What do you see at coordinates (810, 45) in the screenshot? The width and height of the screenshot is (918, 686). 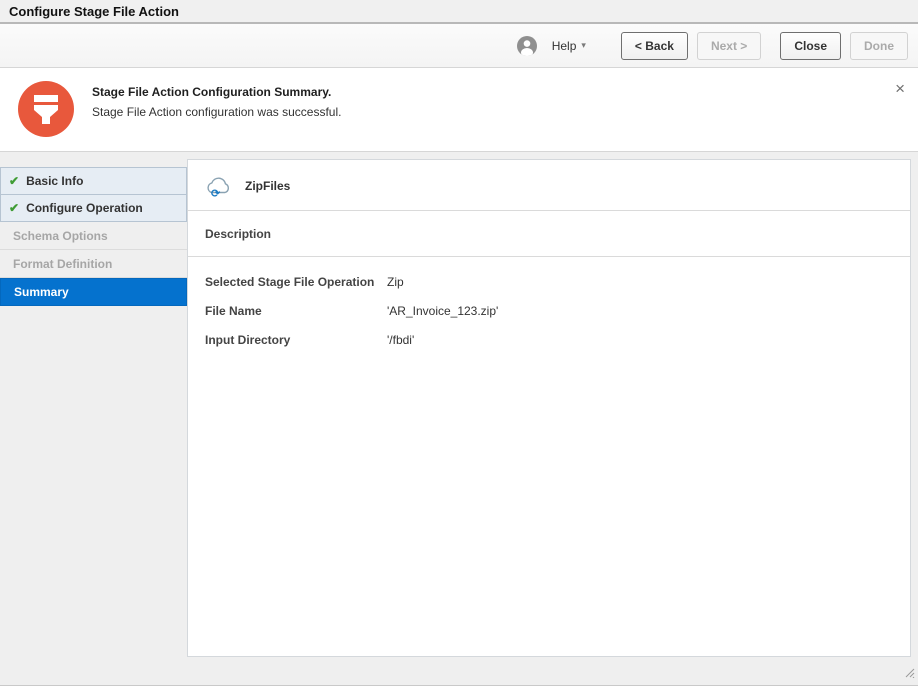 I see `close-button: Close` at bounding box center [810, 45].